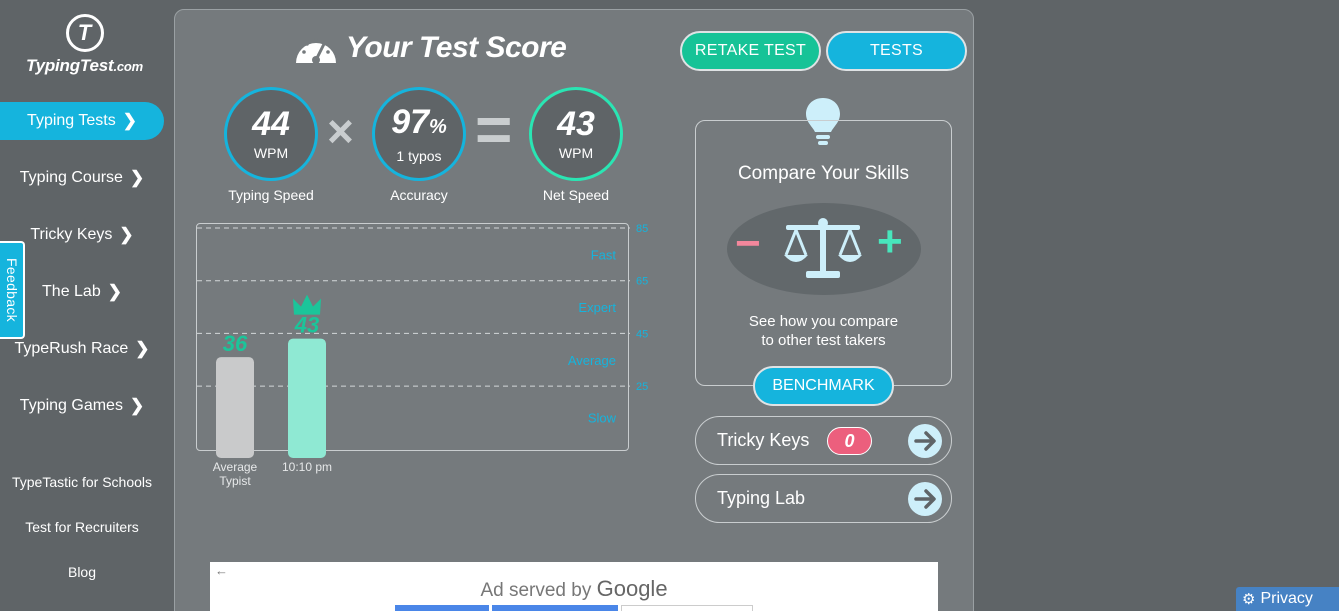 Image resolution: width=1339 pixels, height=611 pixels. Describe the element at coordinates (82, 121) in the screenshot. I see `nav-typing-tests: Typing Tests ❯` at that location.